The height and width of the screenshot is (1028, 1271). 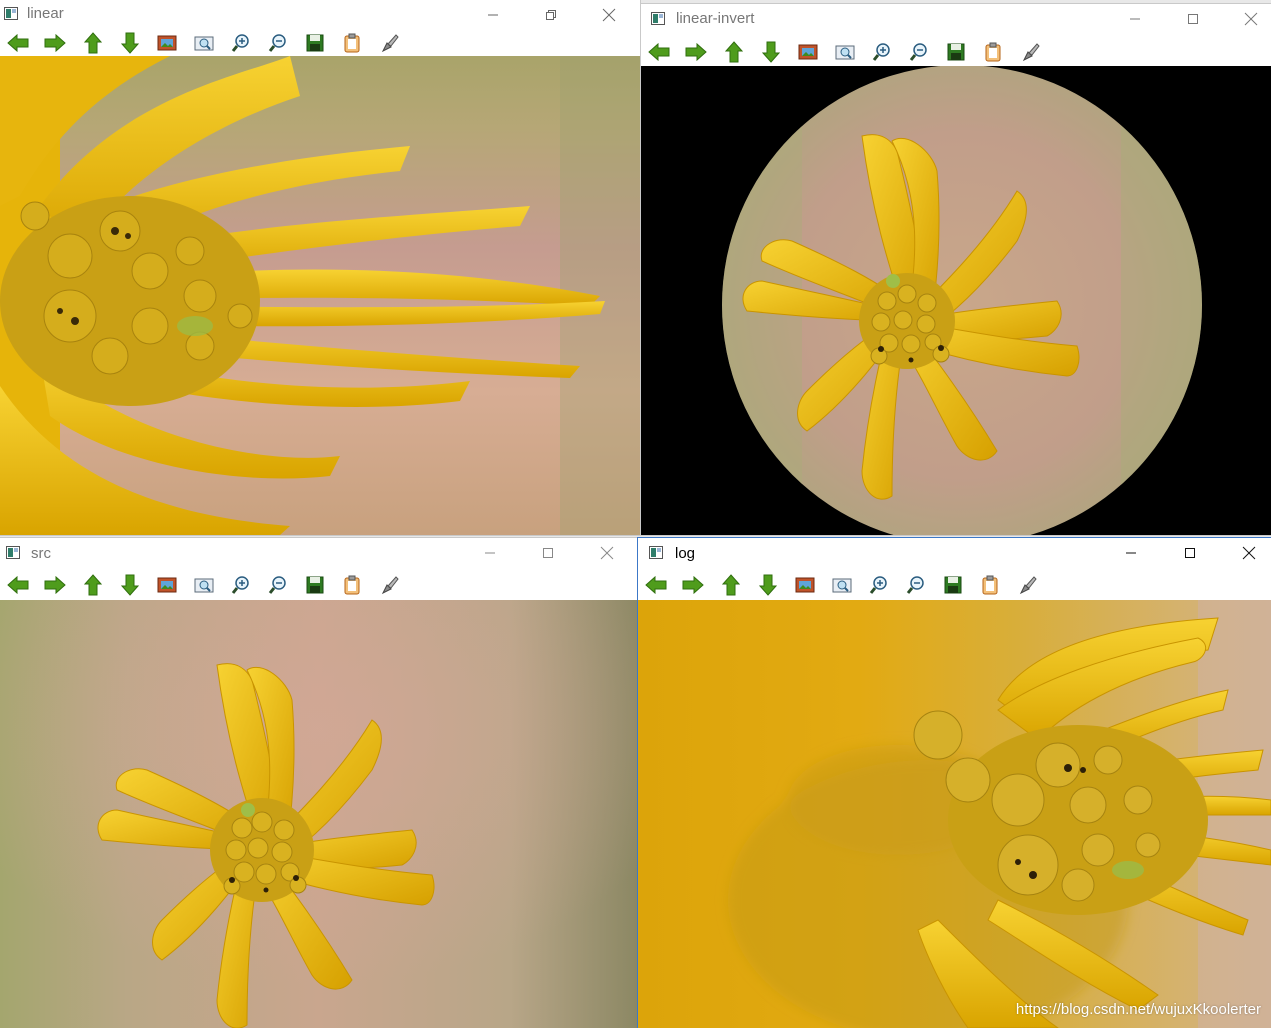 What do you see at coordinates (318, 553) in the screenshot?
I see `titlebar: src` at bounding box center [318, 553].